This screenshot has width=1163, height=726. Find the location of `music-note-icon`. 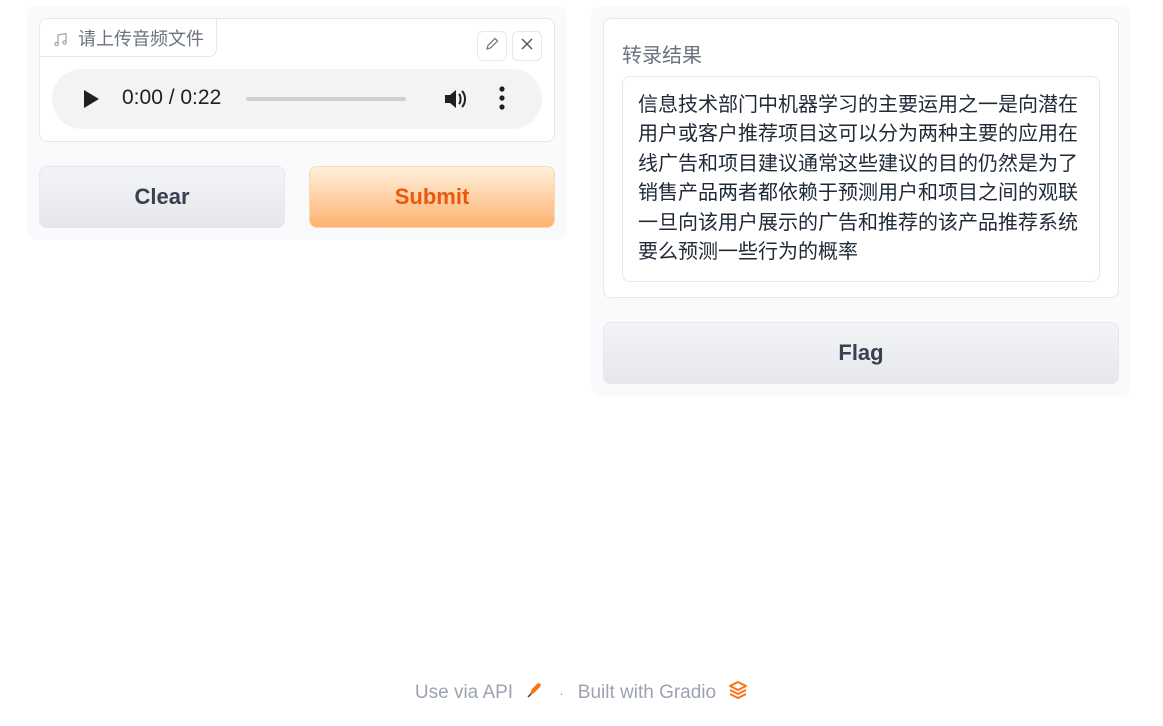

music-note-icon is located at coordinates (61, 38).